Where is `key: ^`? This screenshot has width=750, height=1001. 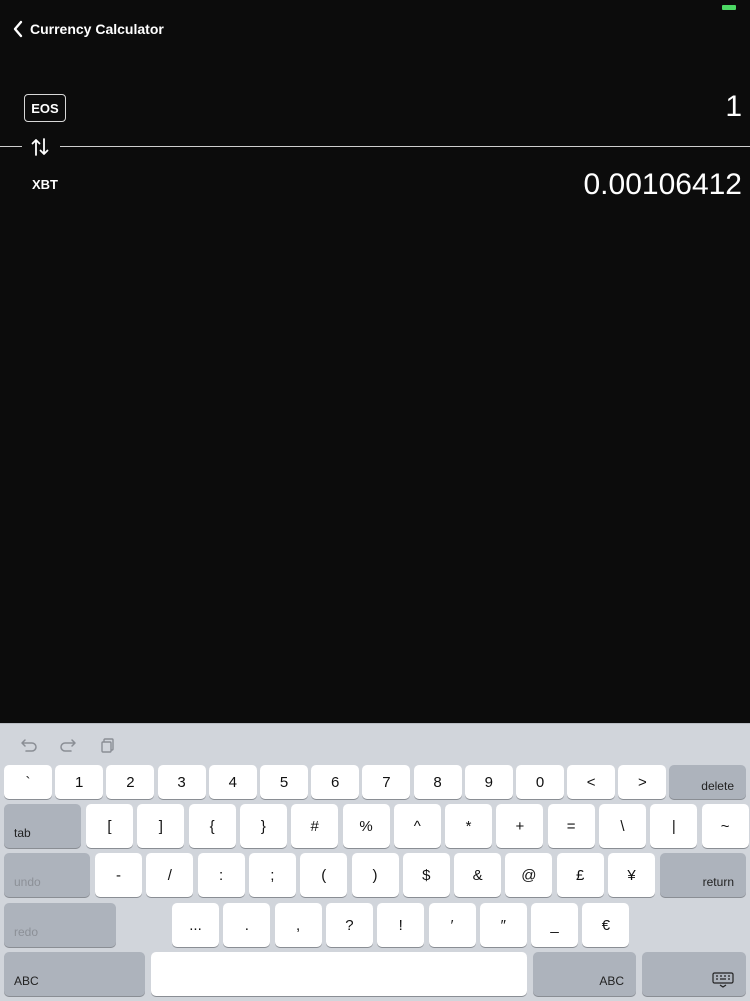 key: ^ is located at coordinates (417, 826).